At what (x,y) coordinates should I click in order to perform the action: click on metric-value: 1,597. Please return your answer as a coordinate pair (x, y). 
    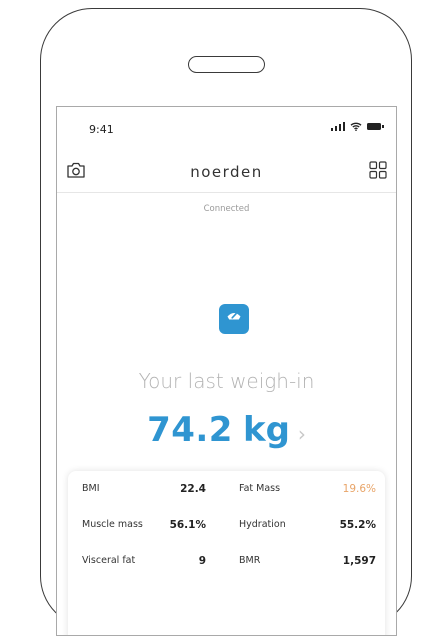
    Looking at the image, I should click on (359, 561).